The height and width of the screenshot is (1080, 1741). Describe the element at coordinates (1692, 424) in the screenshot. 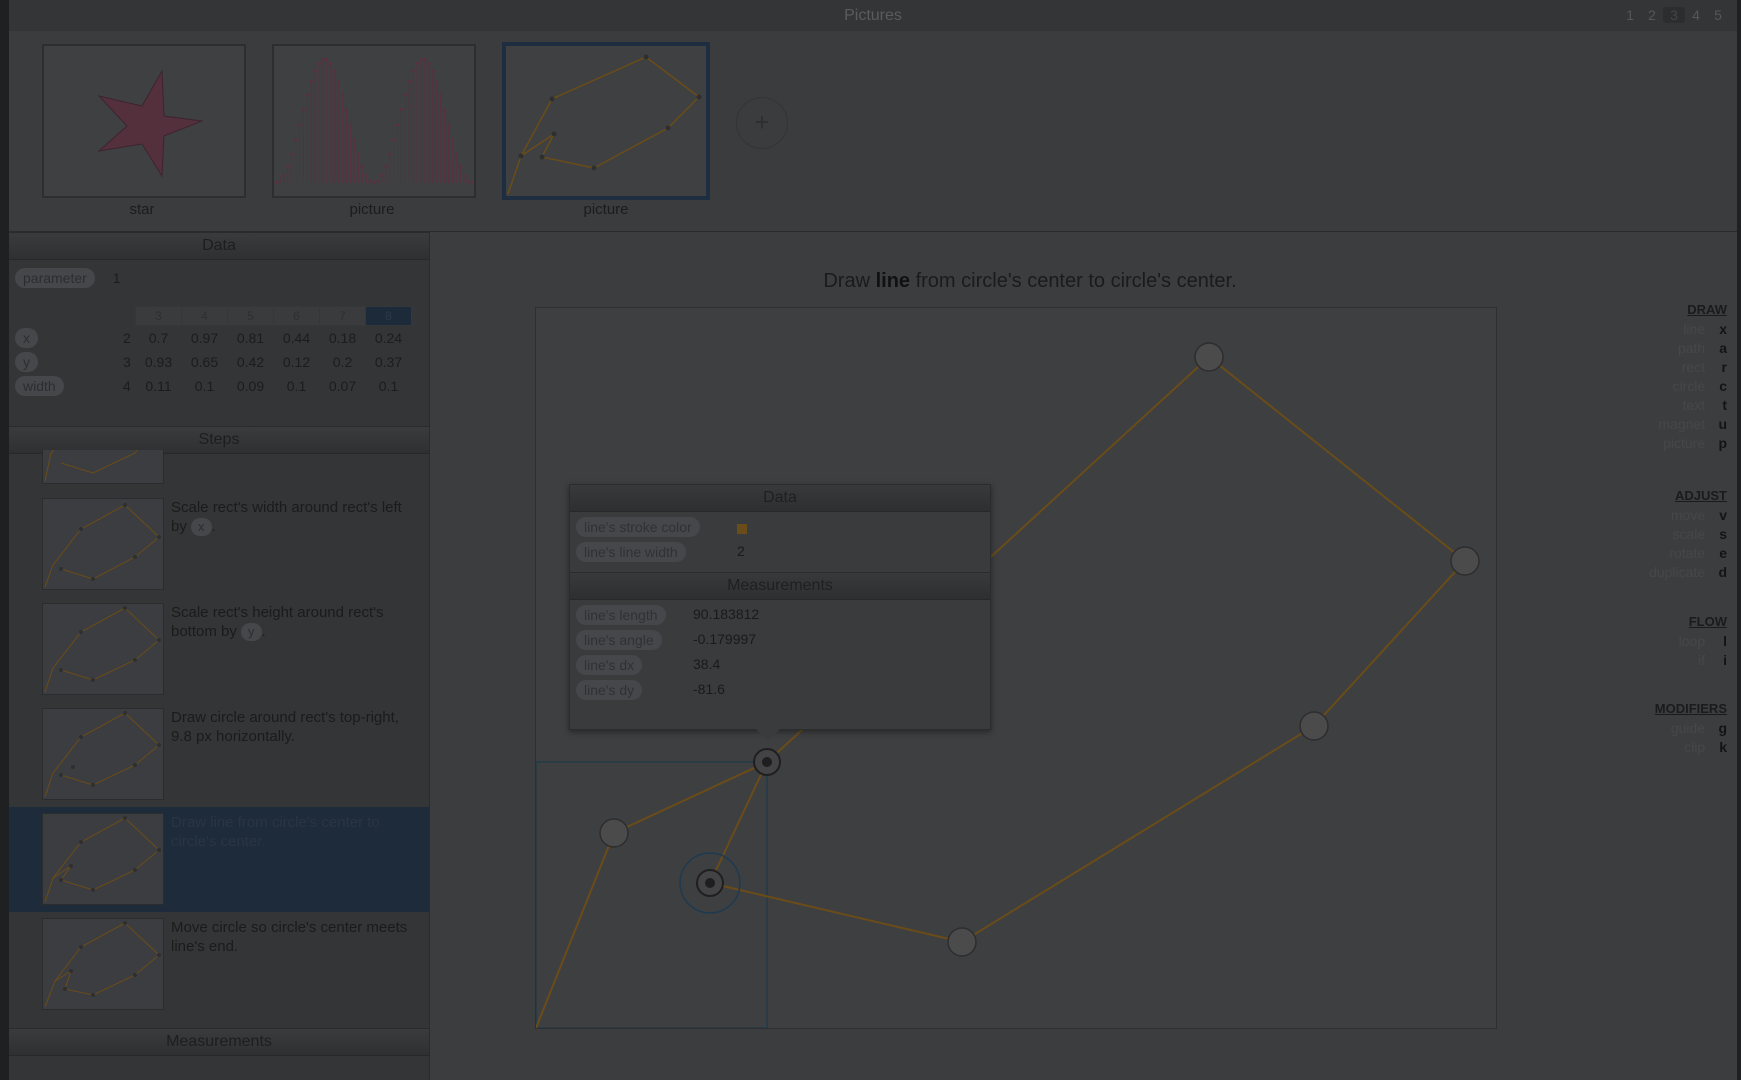

I see `menu-item-magnet: magnet u` at that location.